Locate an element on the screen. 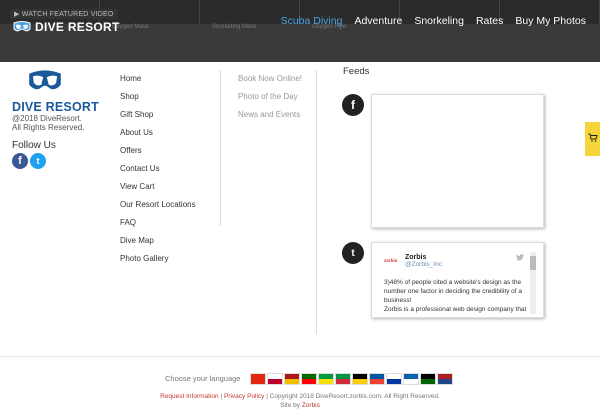  watch-video-button: ▶ WATCH FEATURED VIDEO is located at coordinates (64, 14).